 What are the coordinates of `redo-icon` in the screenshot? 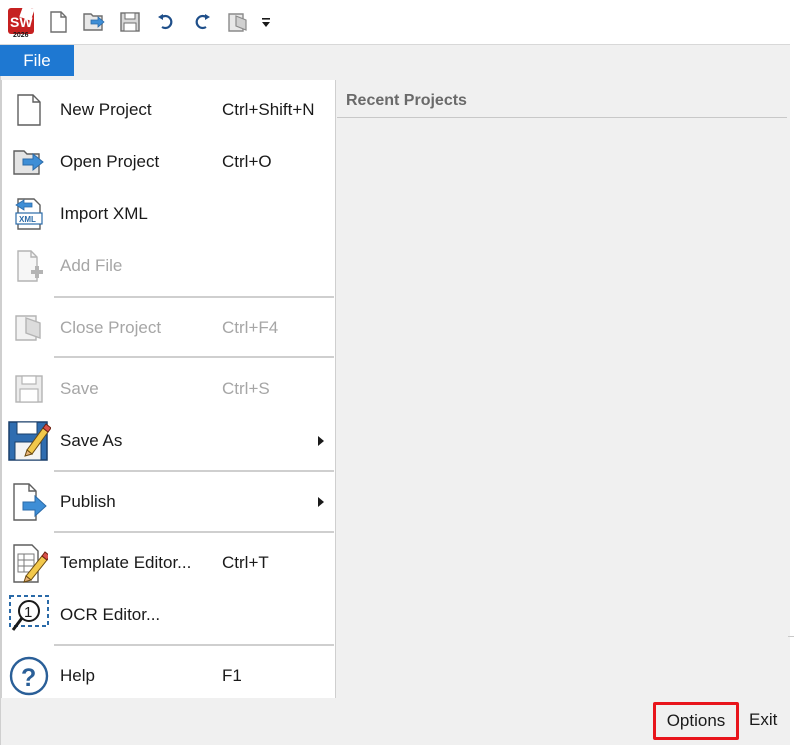 It's located at (202, 22).